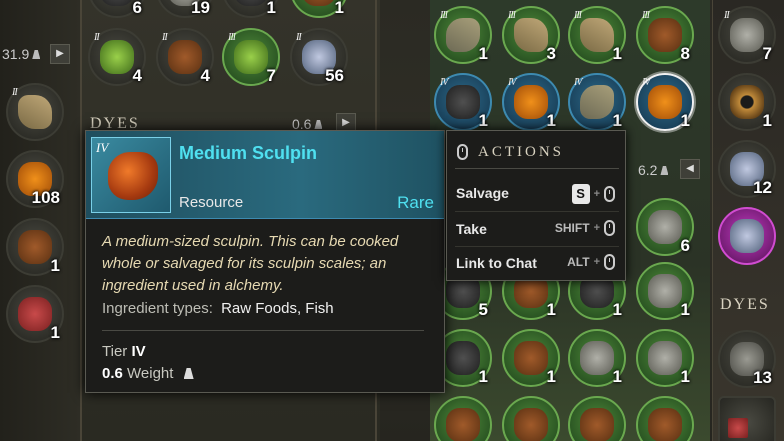  I want to click on inventory-slot: II 7, so click(747, 35).